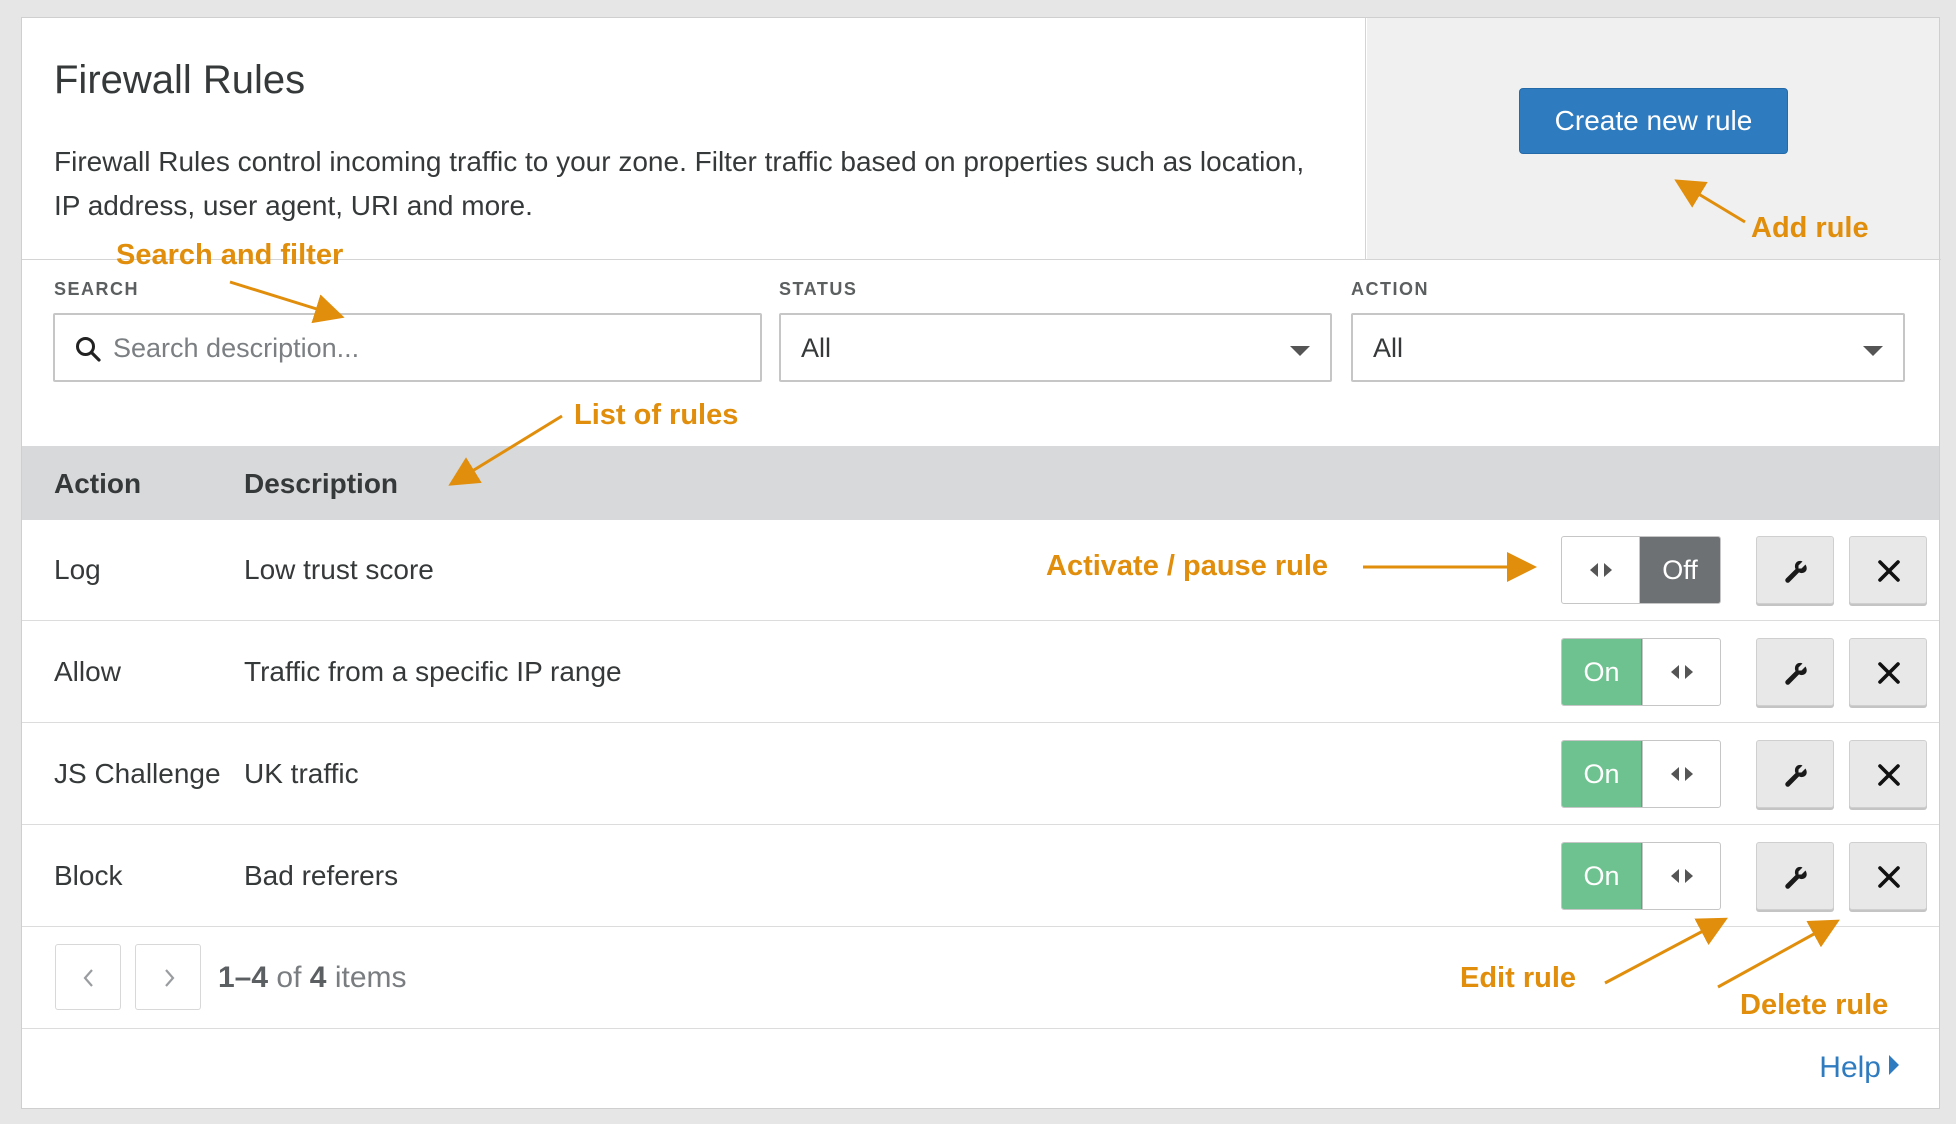  What do you see at coordinates (1653, 121) in the screenshot?
I see `create-new-rule-button: Create new rule` at bounding box center [1653, 121].